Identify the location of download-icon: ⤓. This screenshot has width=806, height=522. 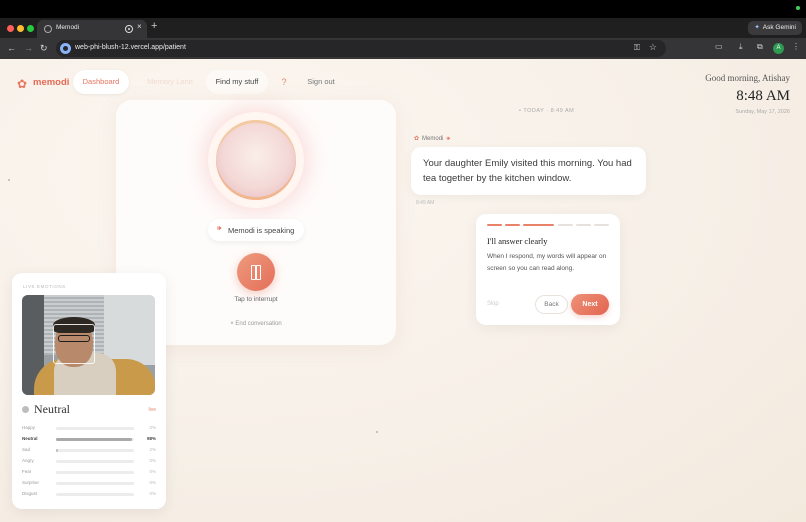
(741, 47).